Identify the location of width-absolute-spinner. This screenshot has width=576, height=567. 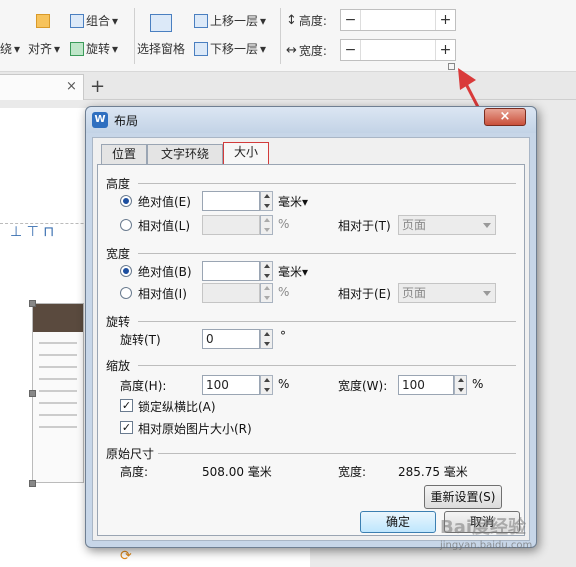
(266, 271).